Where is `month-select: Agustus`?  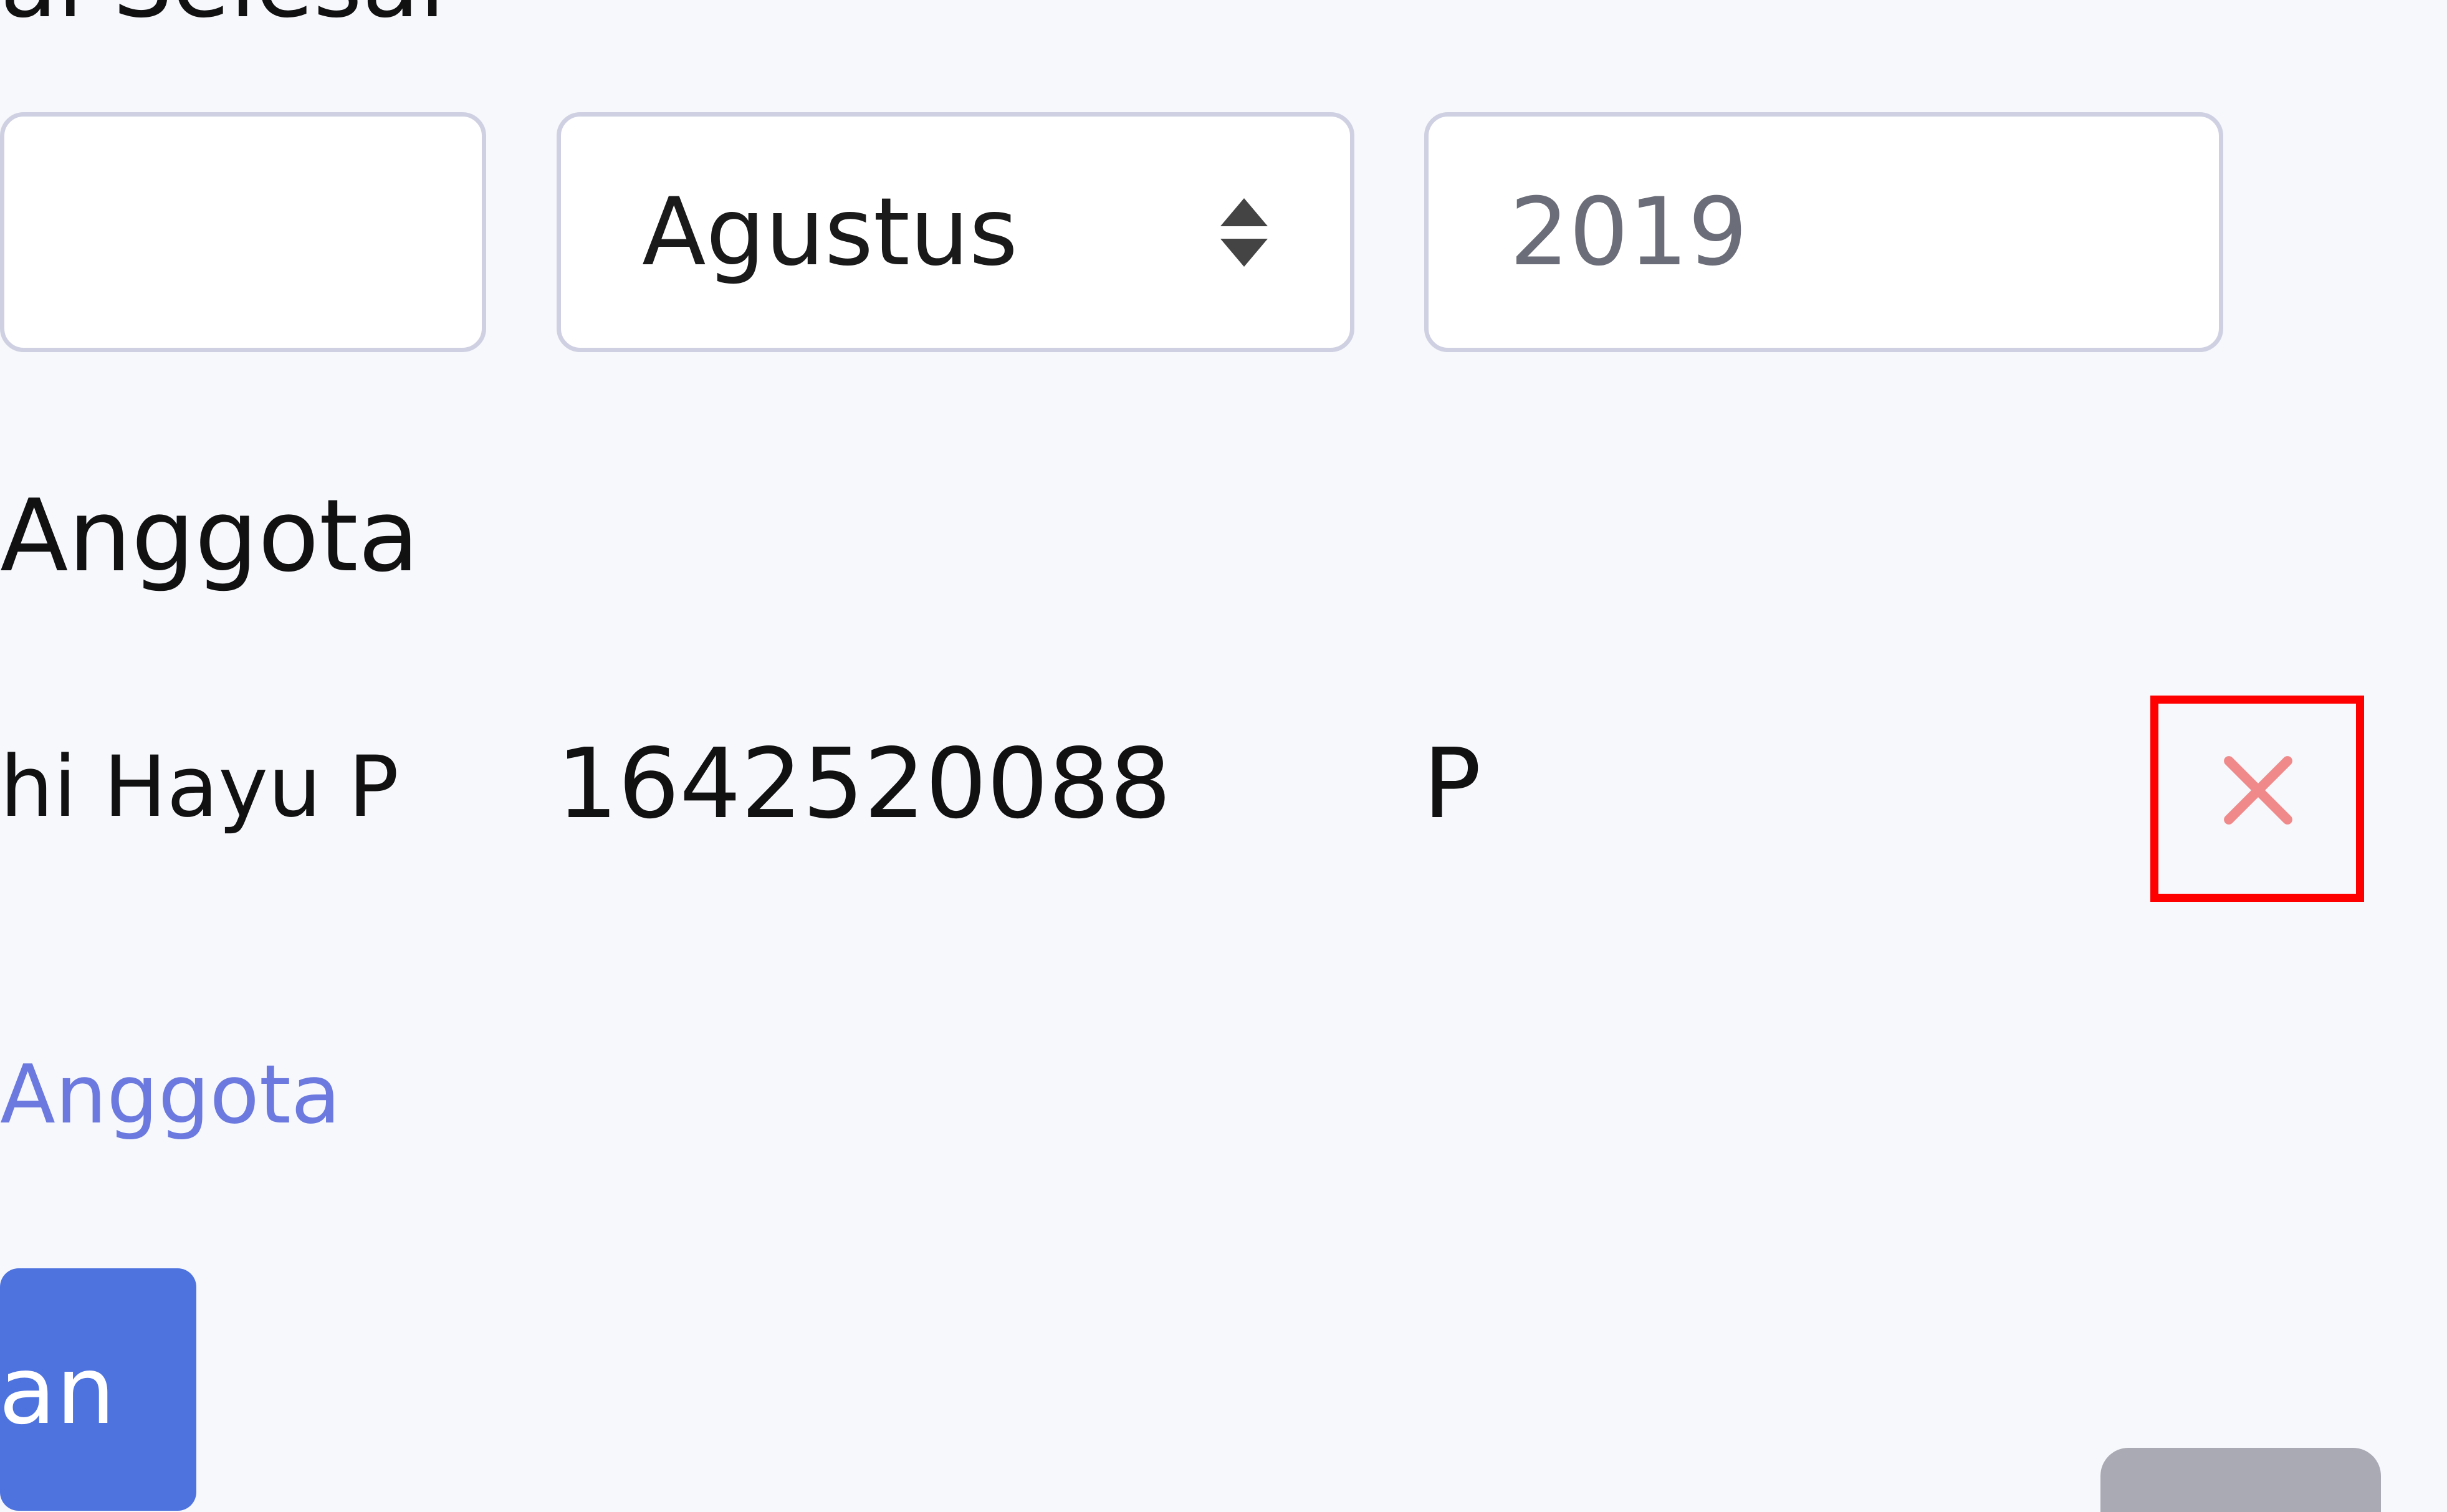
month-select: Agustus is located at coordinates (955, 232).